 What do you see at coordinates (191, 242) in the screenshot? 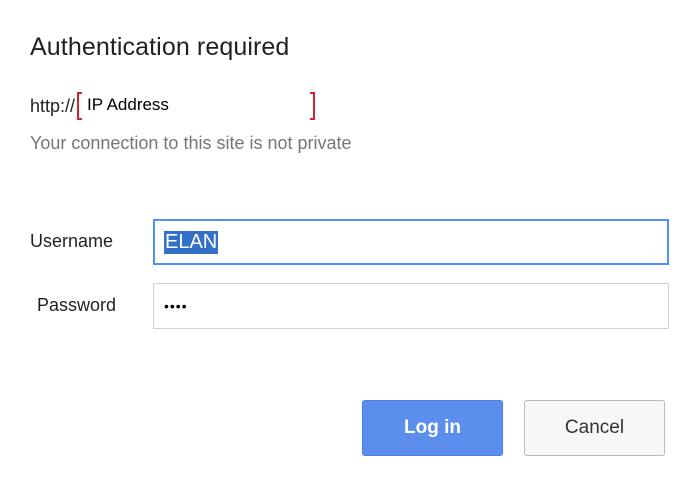
I see `username-value: ELAN` at bounding box center [191, 242].